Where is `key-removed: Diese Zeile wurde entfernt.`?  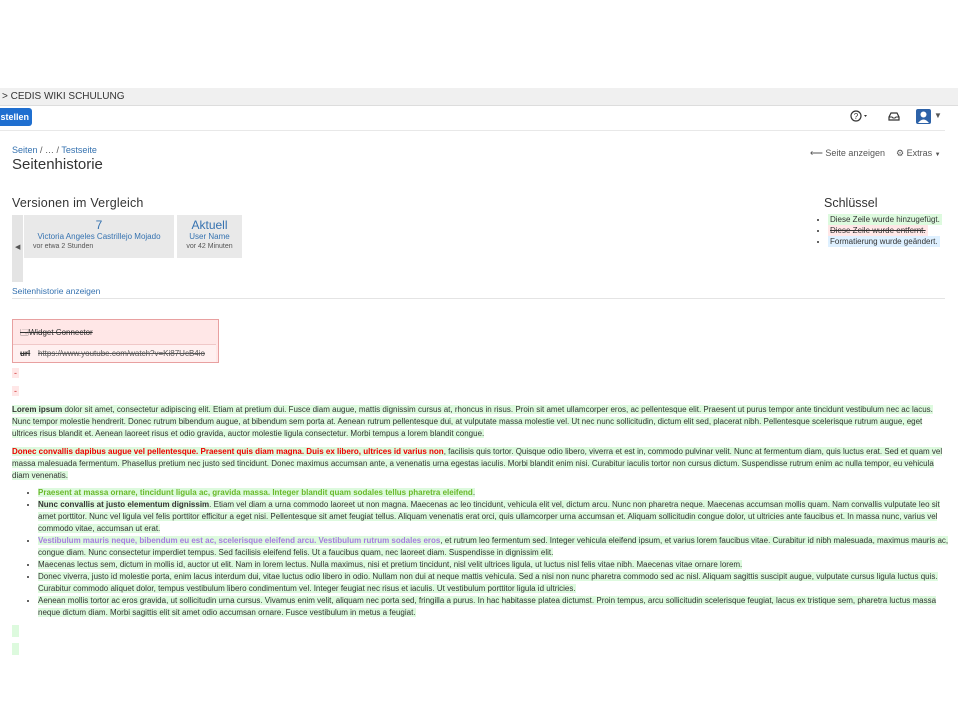
key-removed: Diese Zeile wurde entfernt. is located at coordinates (885, 230).